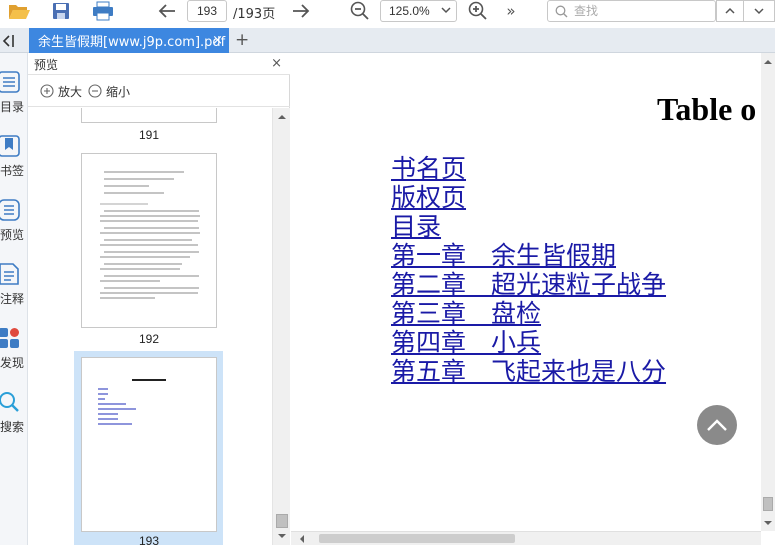 The width and height of the screenshot is (775, 545). I want to click on tab-label: 余生皆假期[www.j9p.com].pdf, so click(132, 42).